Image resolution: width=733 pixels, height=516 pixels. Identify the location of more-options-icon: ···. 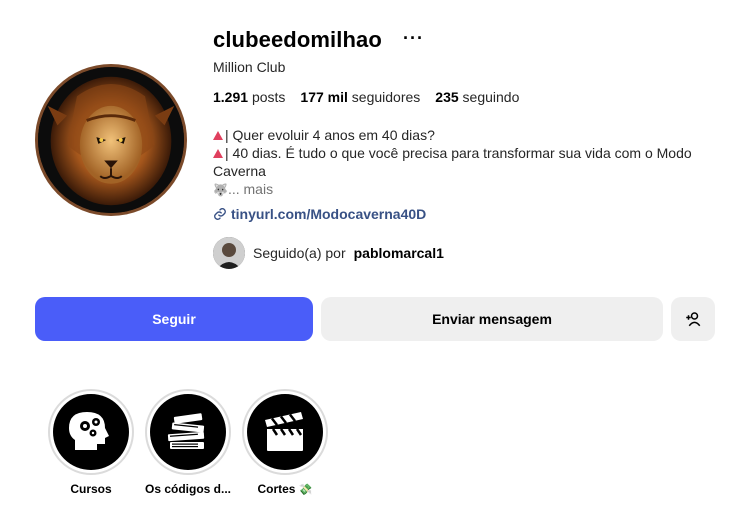
(413, 38).